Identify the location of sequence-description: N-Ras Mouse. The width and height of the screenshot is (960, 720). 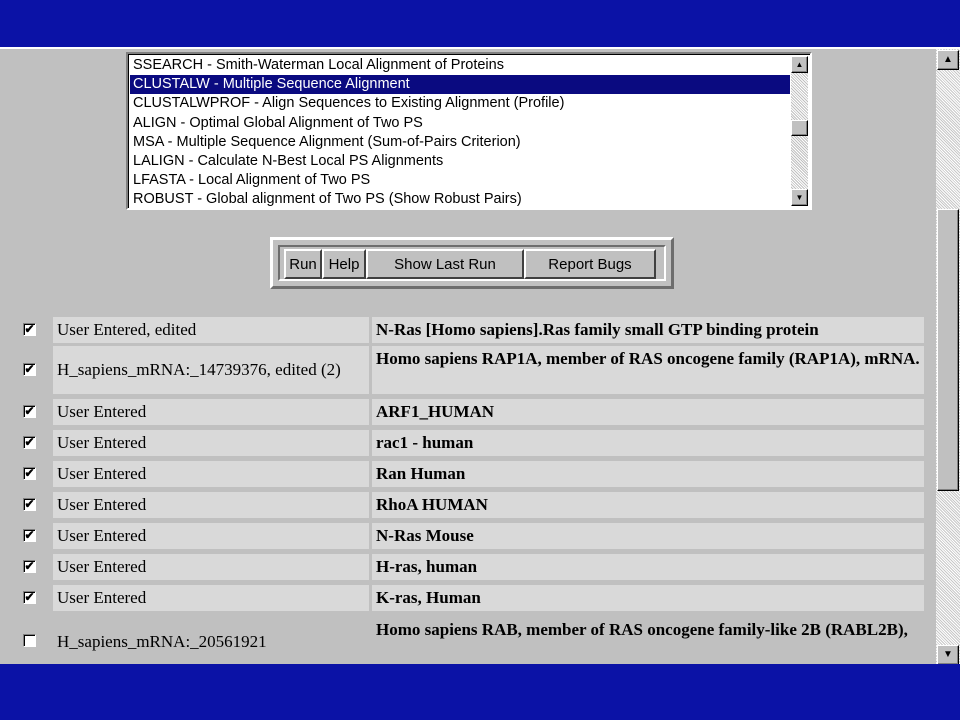
(648, 536).